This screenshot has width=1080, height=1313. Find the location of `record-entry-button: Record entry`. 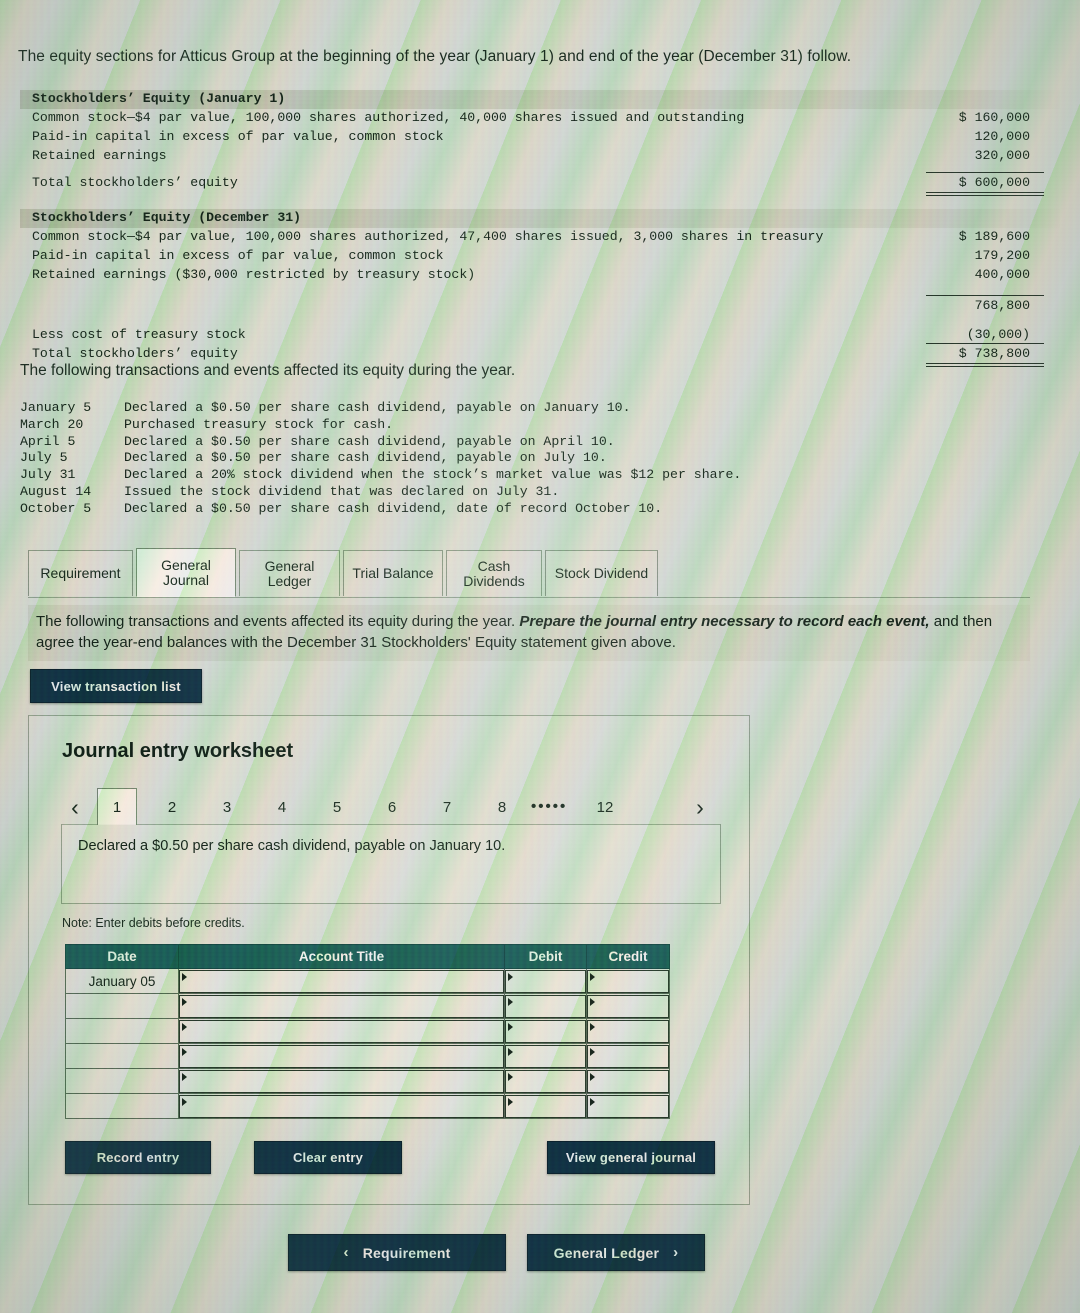

record-entry-button: Record entry is located at coordinates (138, 1157).